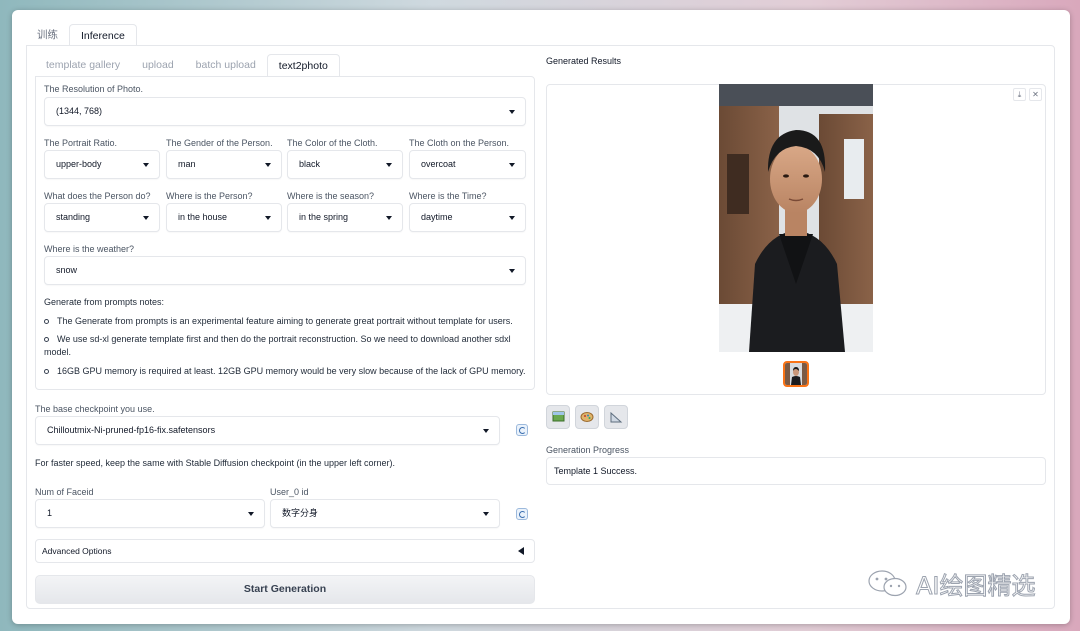  I want to click on send-to-extras-button, so click(616, 417).